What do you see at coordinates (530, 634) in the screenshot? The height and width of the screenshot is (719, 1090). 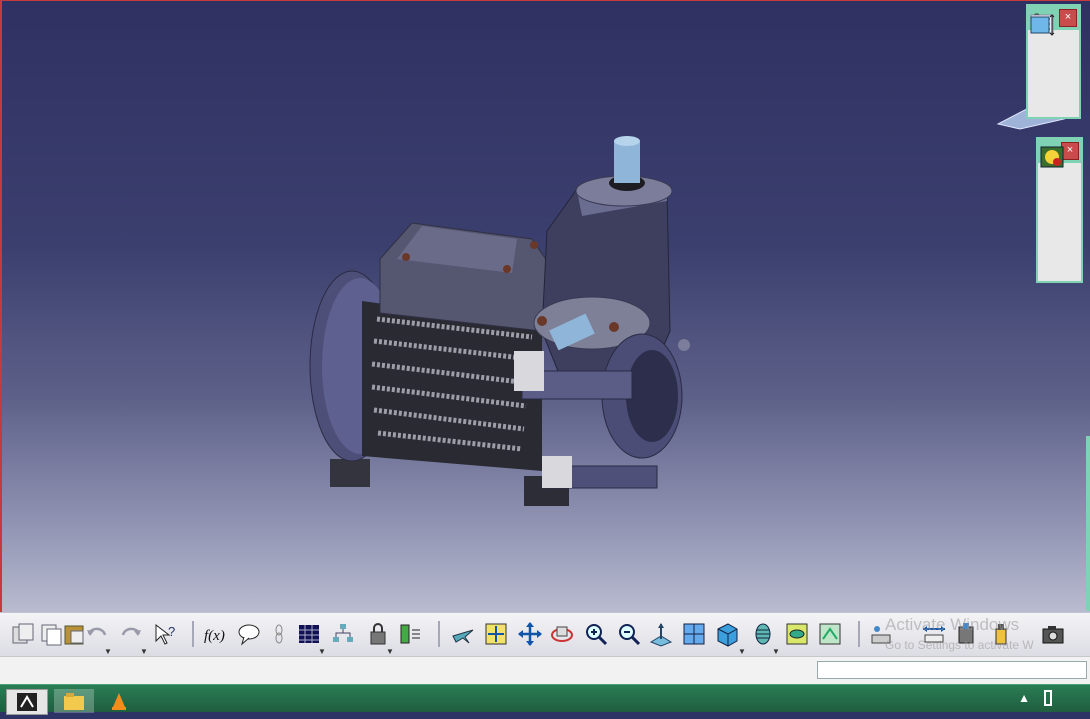 I see `pan-icon` at bounding box center [530, 634].